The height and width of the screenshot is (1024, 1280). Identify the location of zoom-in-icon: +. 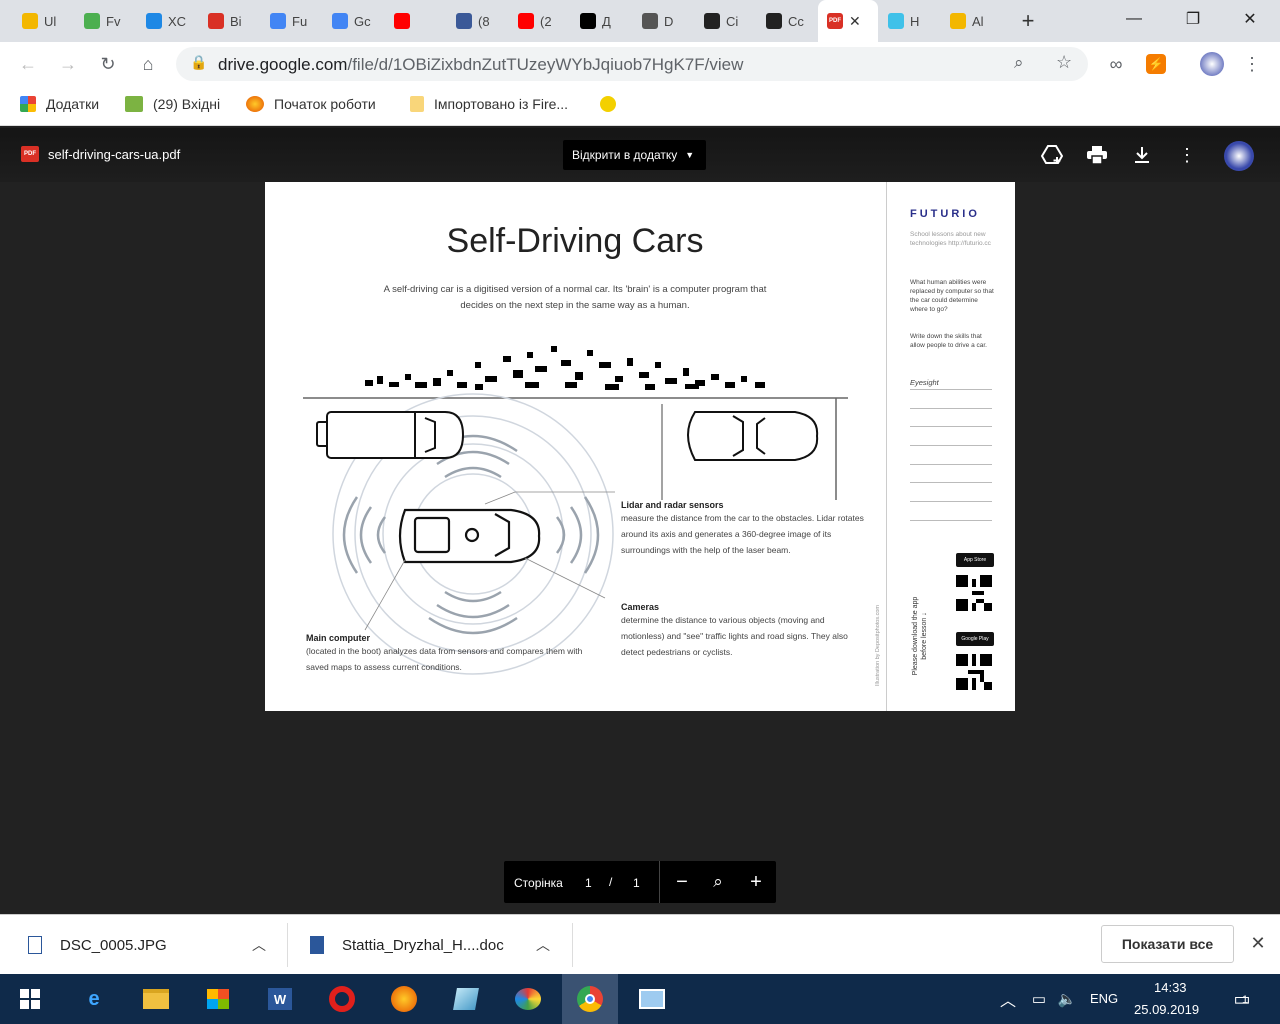
(756, 882).